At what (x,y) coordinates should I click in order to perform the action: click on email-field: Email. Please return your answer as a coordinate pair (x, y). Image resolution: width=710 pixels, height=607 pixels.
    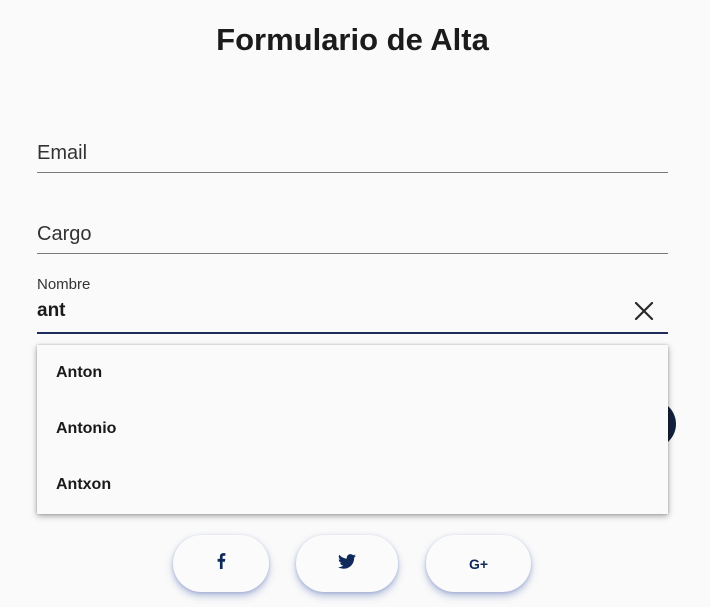
    Looking at the image, I should click on (352, 154).